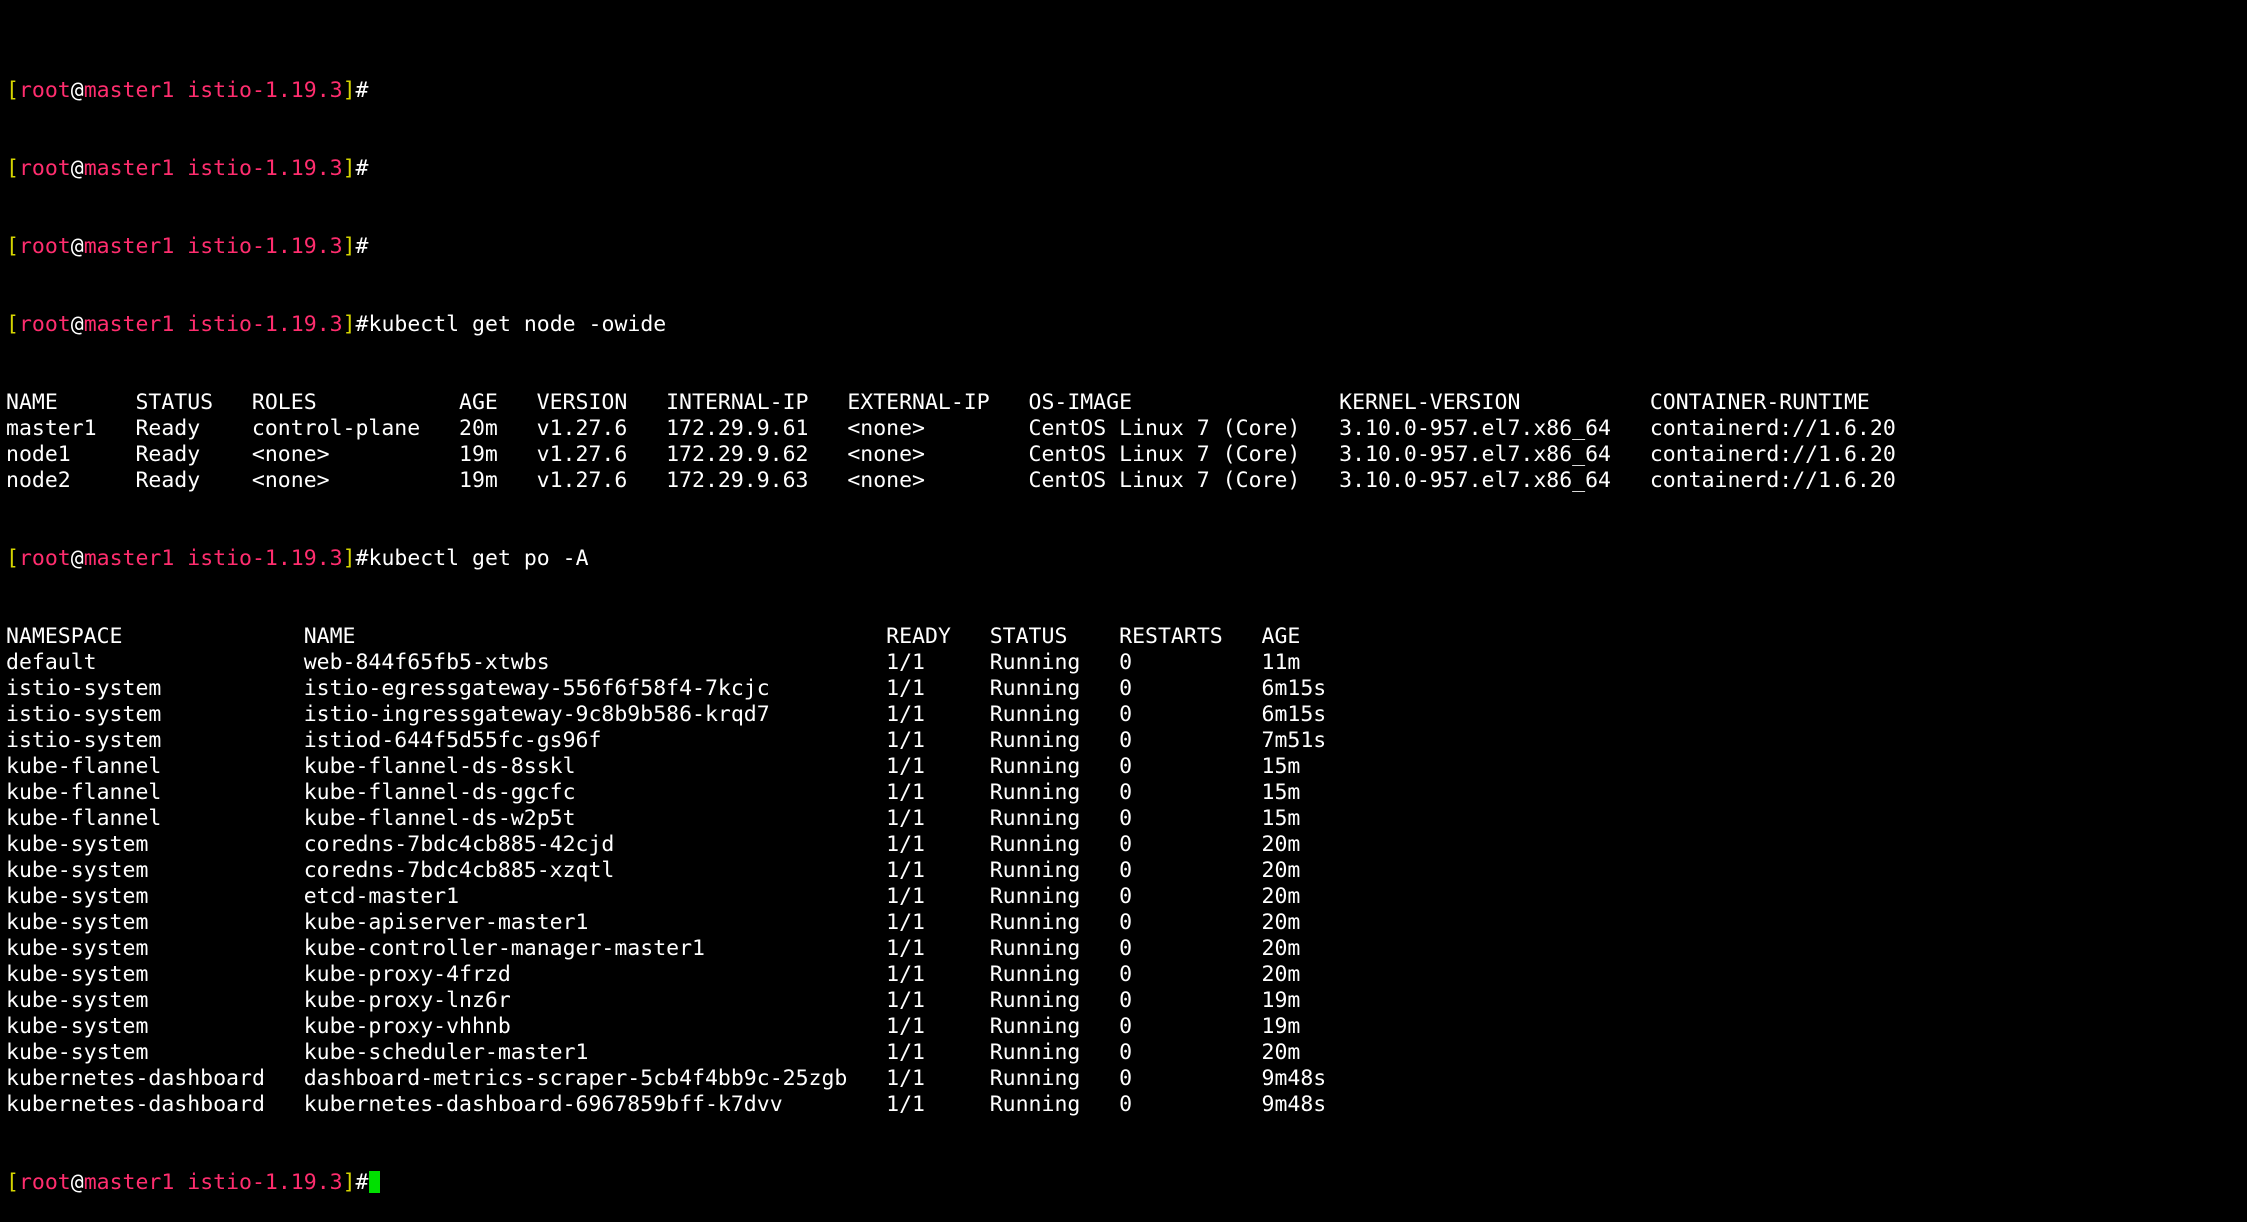  What do you see at coordinates (1126, 1183) in the screenshot?
I see `active-prompt-line: [root@master1 istio-1.19.3]#` at bounding box center [1126, 1183].